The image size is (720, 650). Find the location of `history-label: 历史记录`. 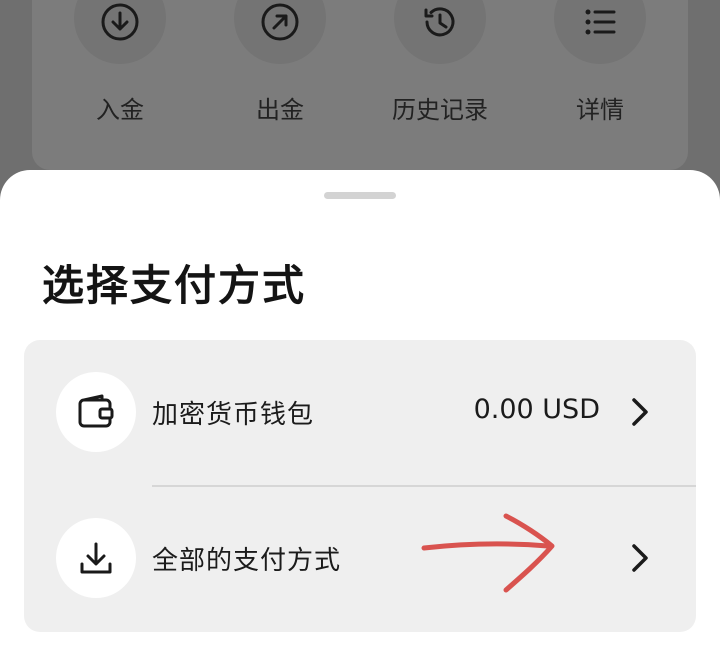

history-label: 历史记录 is located at coordinates (440, 110).